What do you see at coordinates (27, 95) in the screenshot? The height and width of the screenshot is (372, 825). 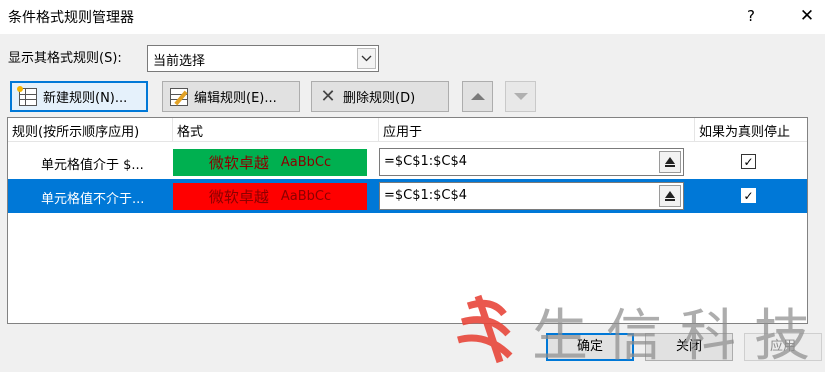 I see `new-rule-icon` at bounding box center [27, 95].